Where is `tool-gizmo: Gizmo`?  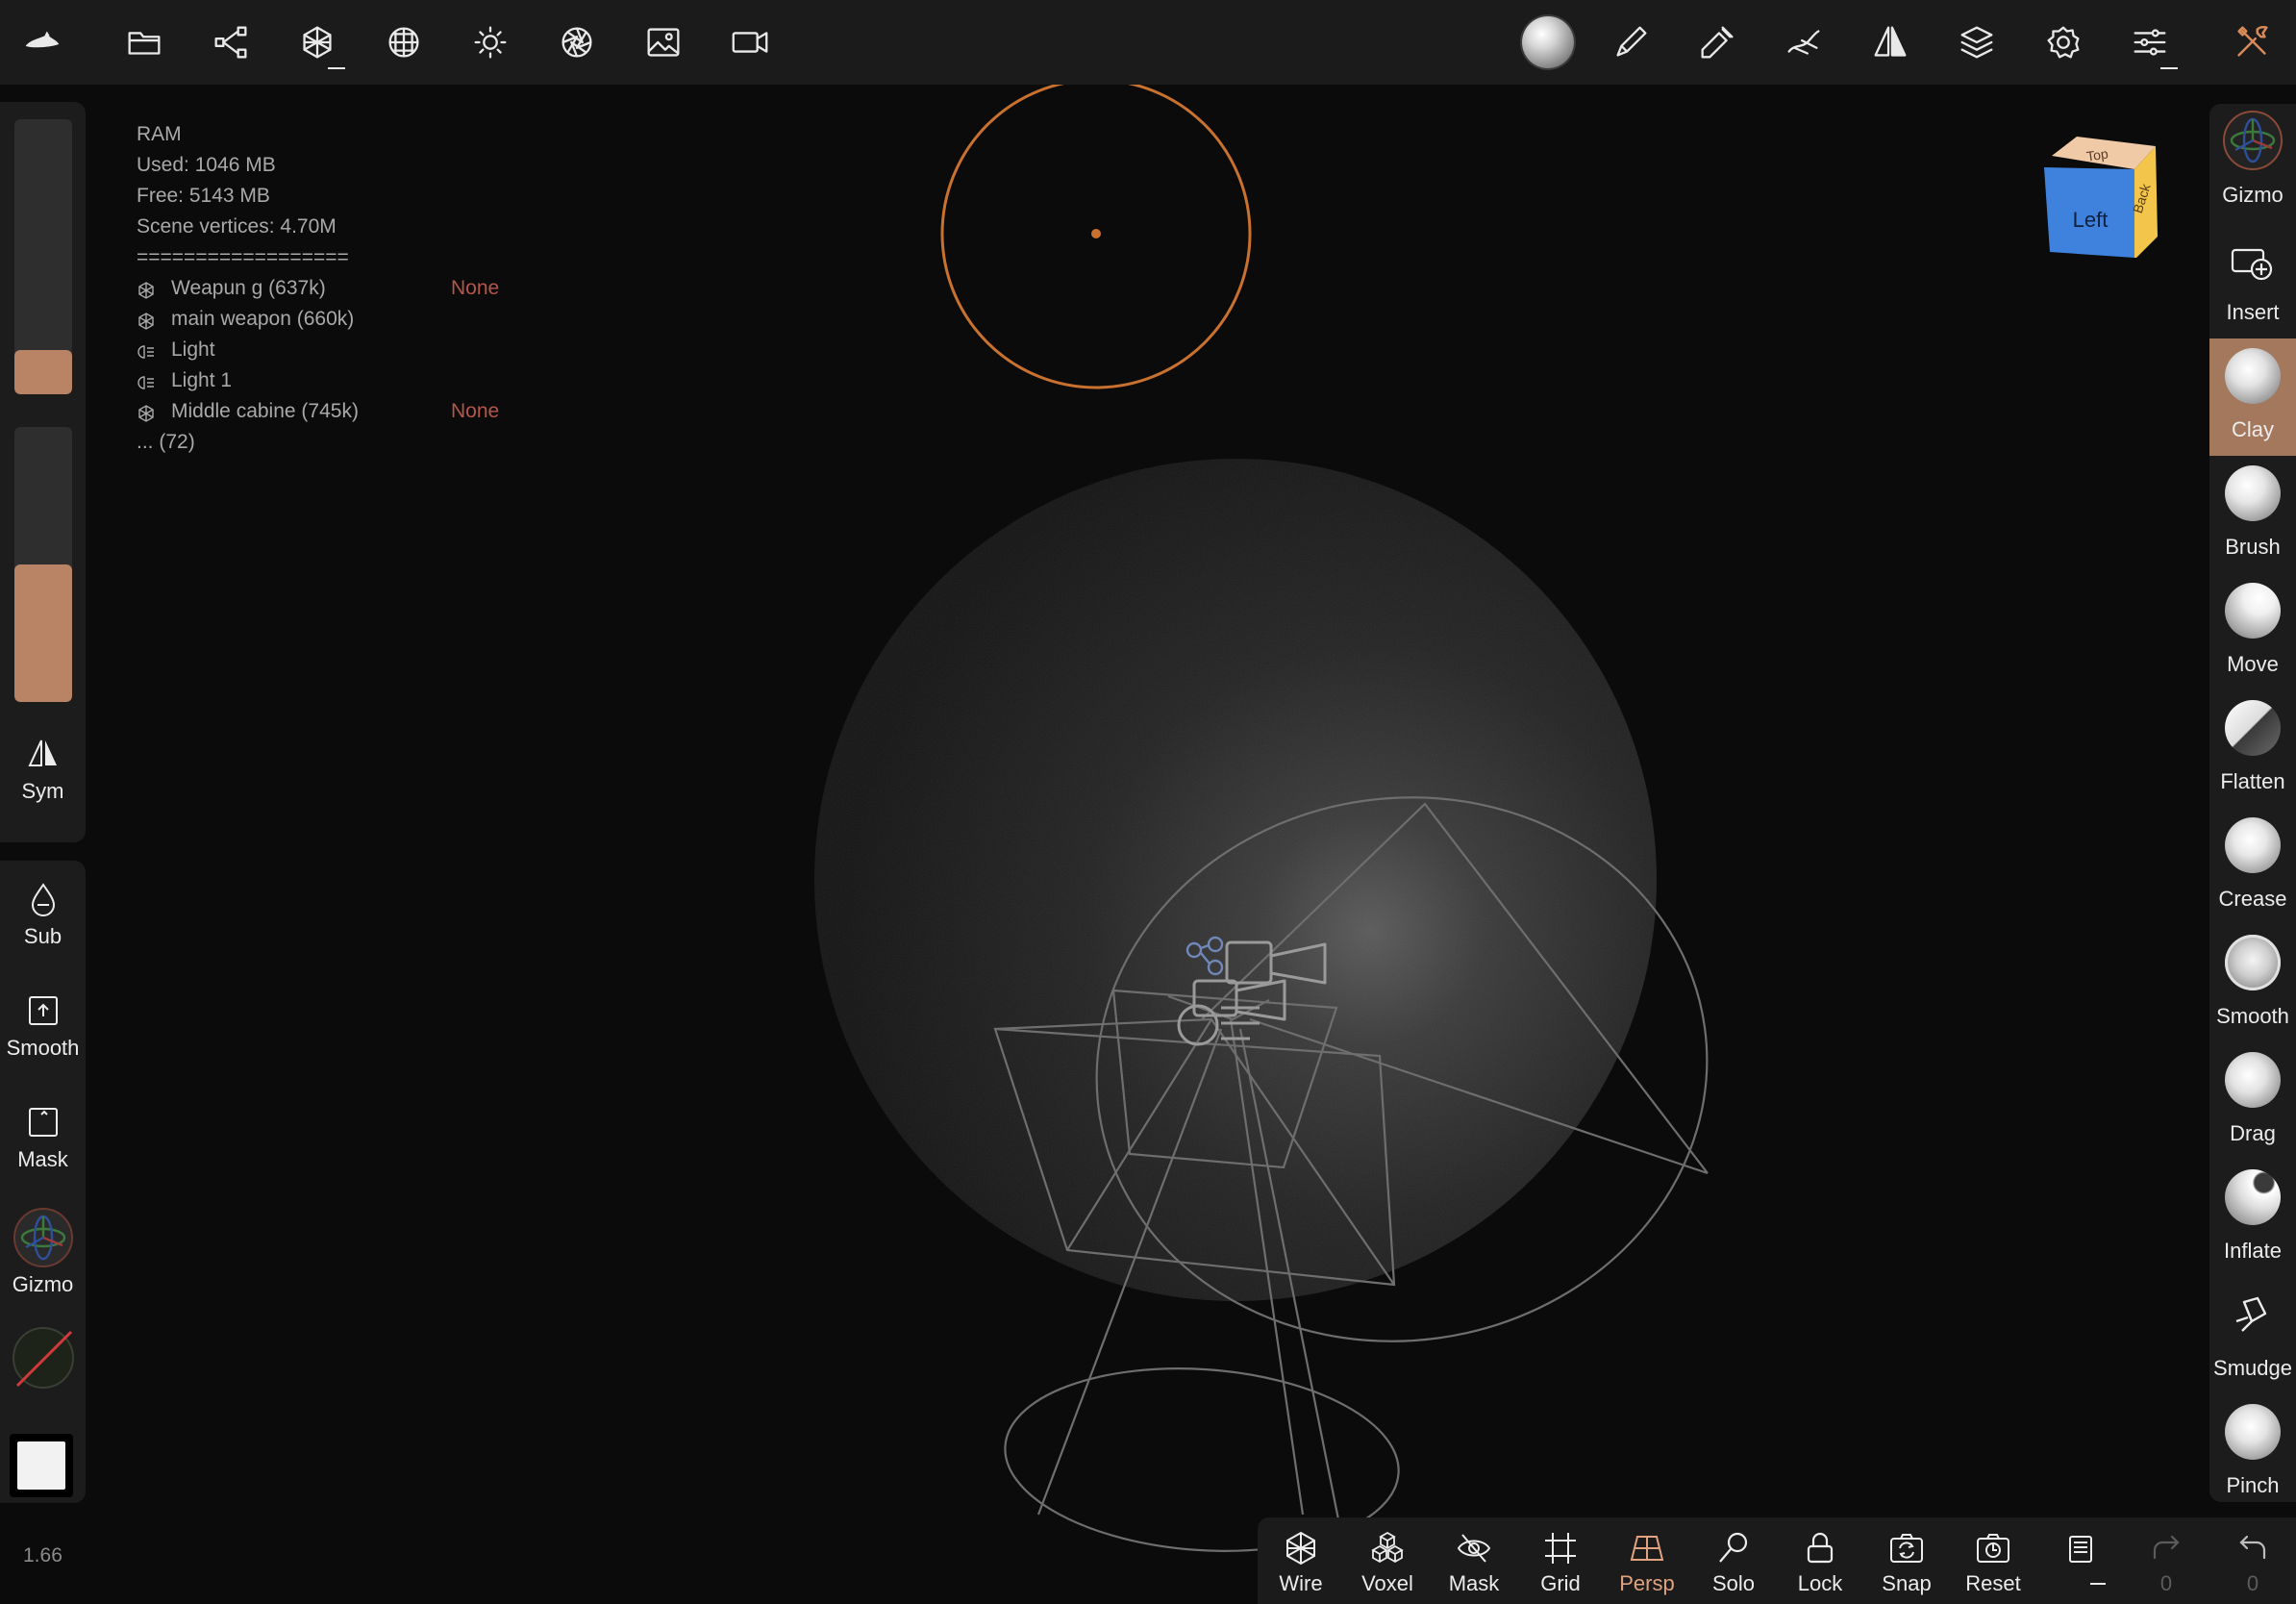 tool-gizmo: Gizmo is located at coordinates (2252, 162).